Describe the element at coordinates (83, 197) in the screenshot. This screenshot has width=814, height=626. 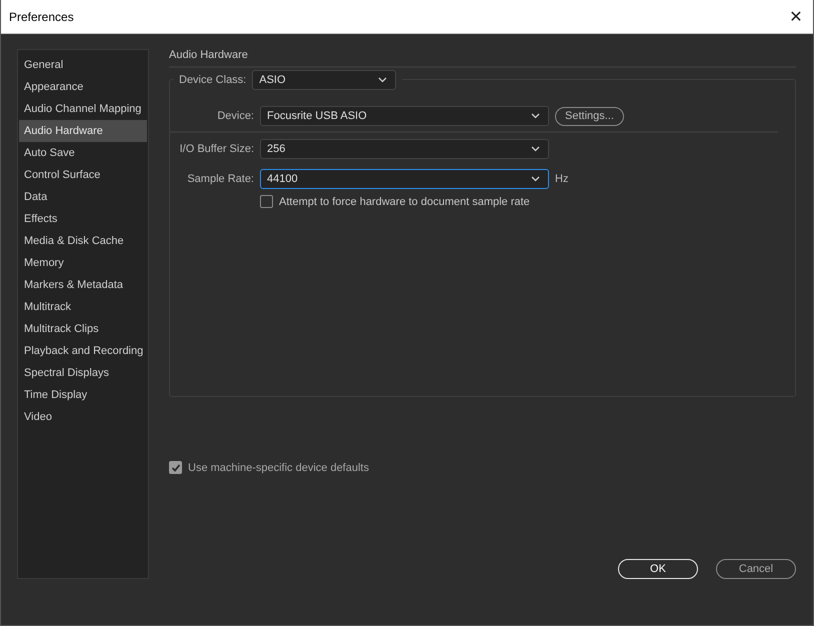
I see `sidebar-item: Data` at that location.